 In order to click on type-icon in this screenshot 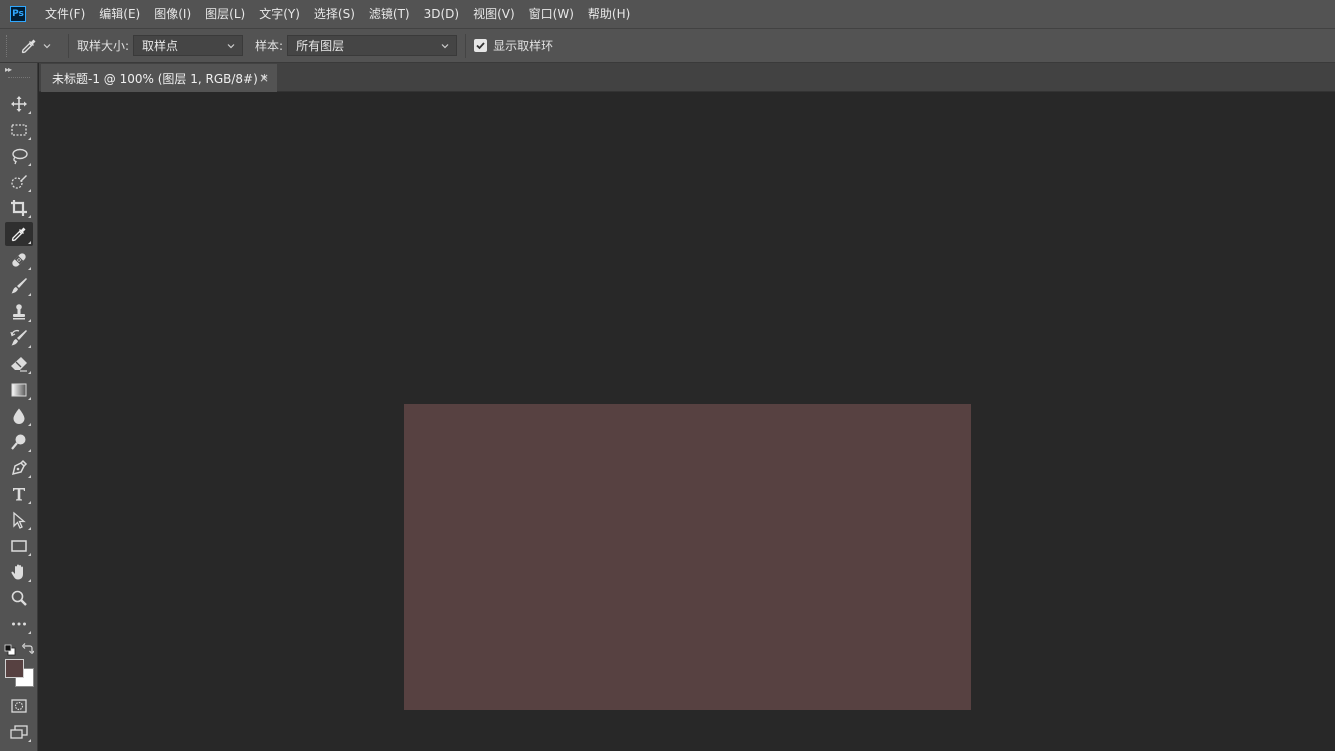, I will do `click(19, 494)`.